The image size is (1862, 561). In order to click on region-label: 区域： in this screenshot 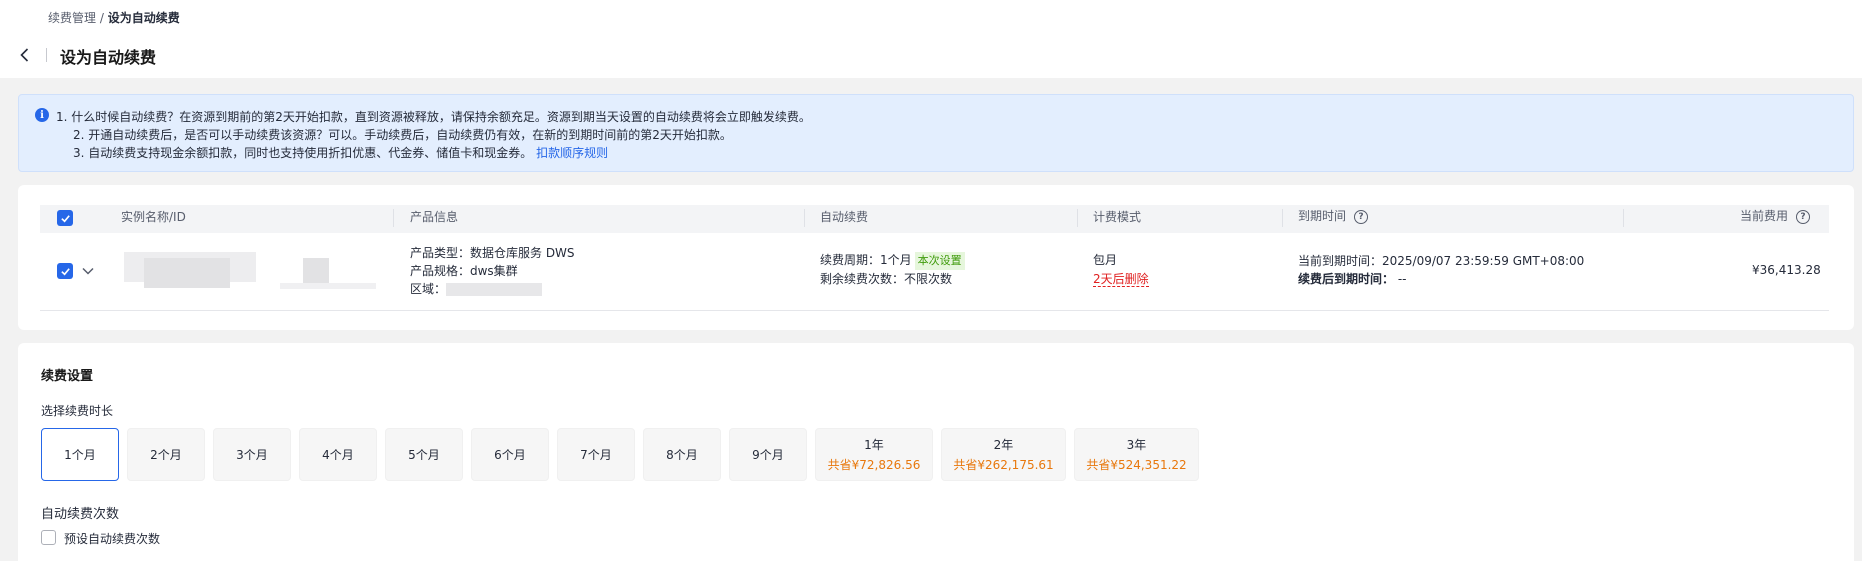, I will do `click(428, 289)`.